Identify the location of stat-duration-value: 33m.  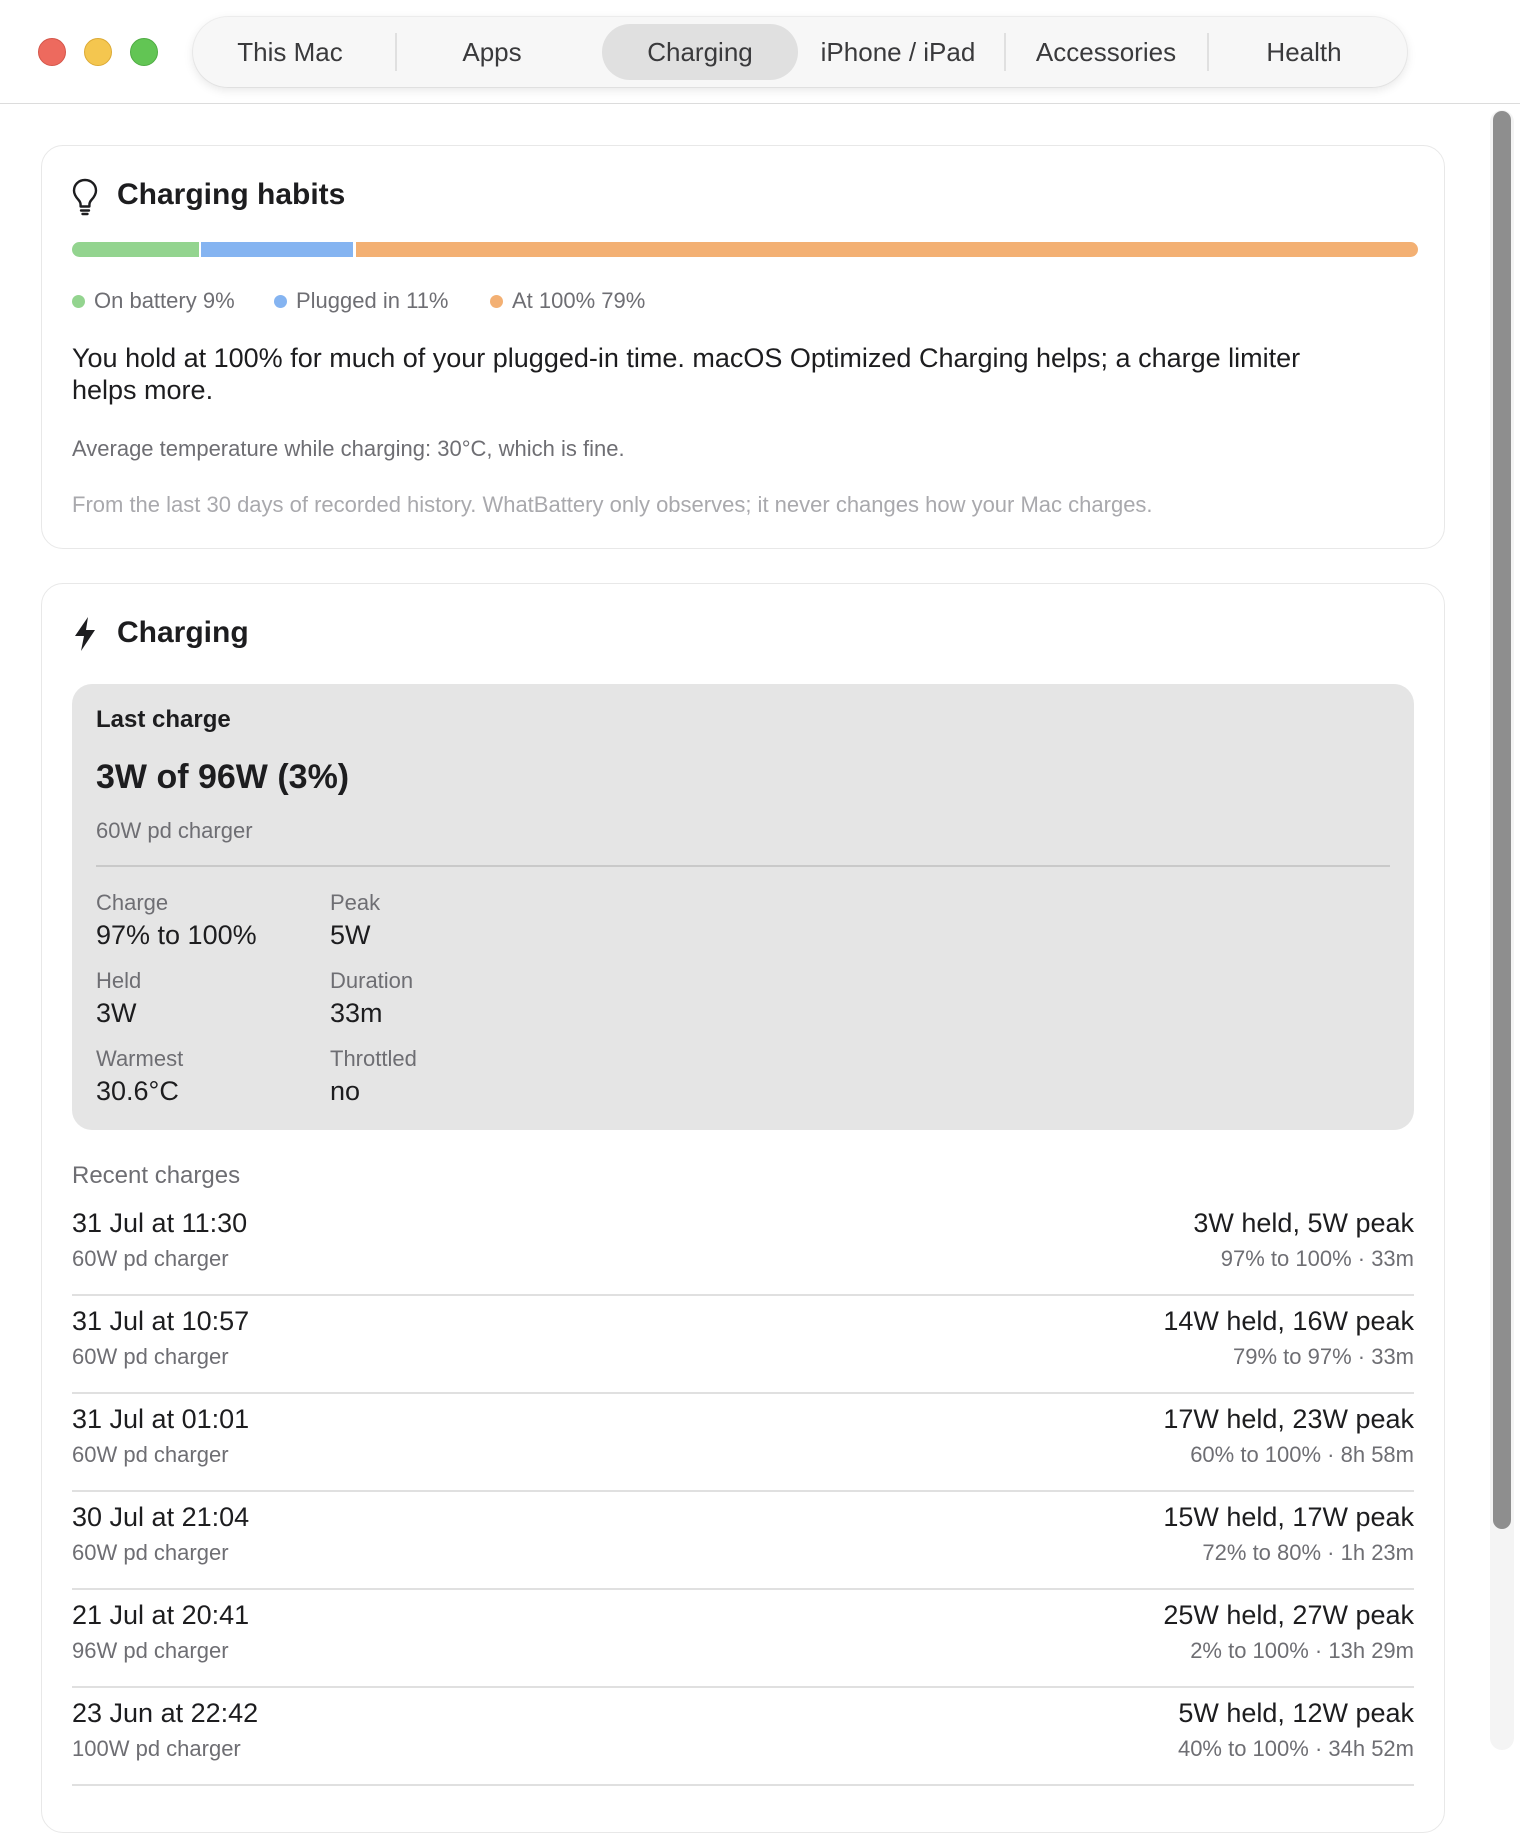
(356, 1013).